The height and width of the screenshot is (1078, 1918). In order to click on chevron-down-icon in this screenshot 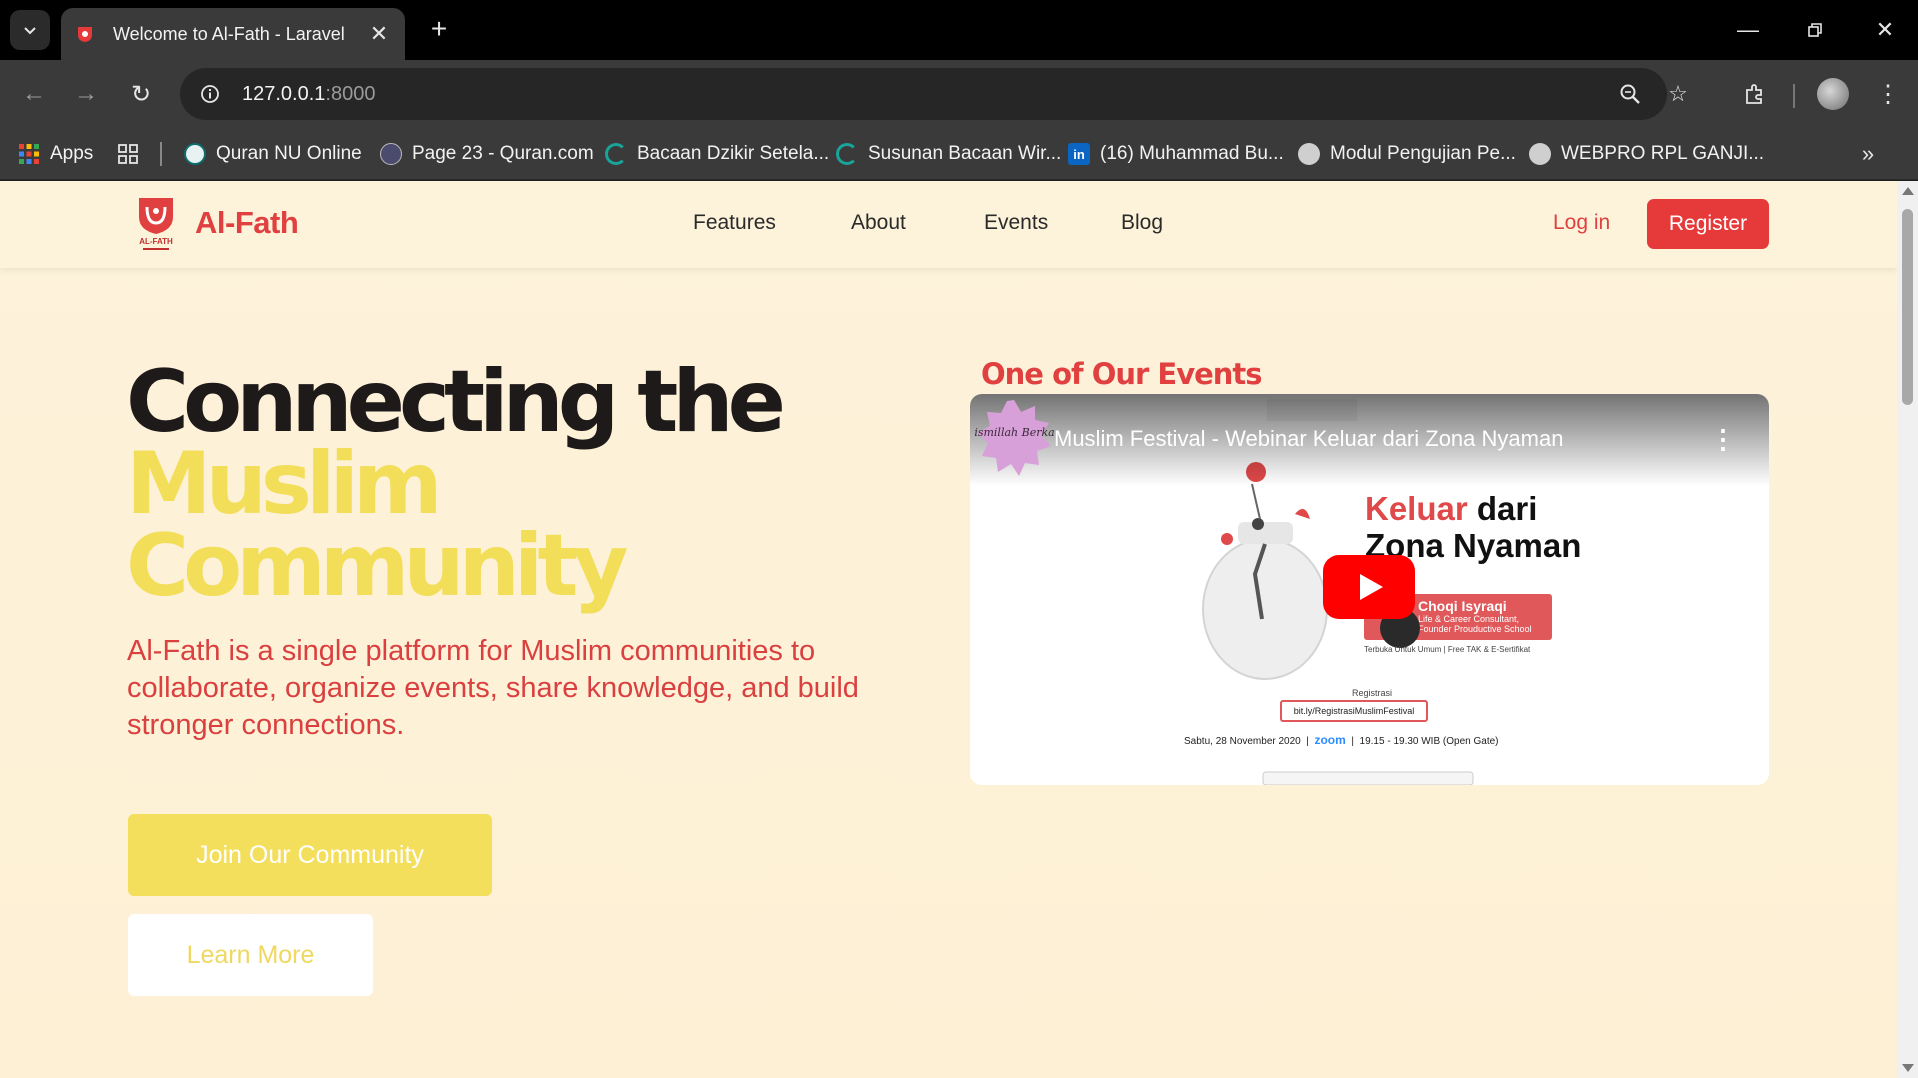, I will do `click(30, 31)`.